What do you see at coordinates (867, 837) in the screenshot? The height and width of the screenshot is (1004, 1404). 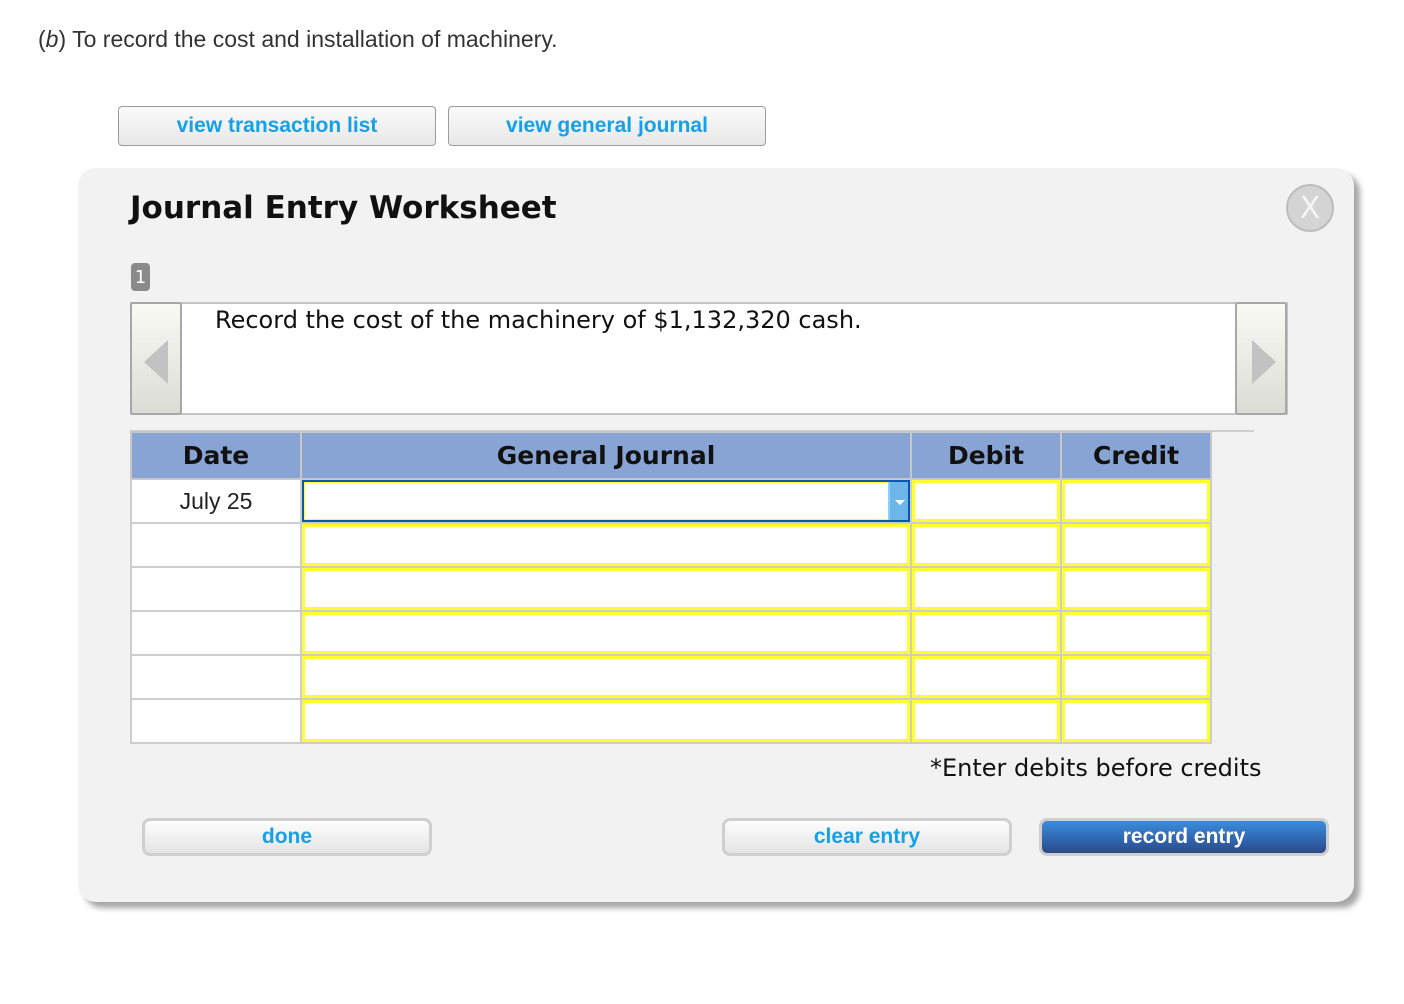 I see `clear-entry-button: clear entry` at bounding box center [867, 837].